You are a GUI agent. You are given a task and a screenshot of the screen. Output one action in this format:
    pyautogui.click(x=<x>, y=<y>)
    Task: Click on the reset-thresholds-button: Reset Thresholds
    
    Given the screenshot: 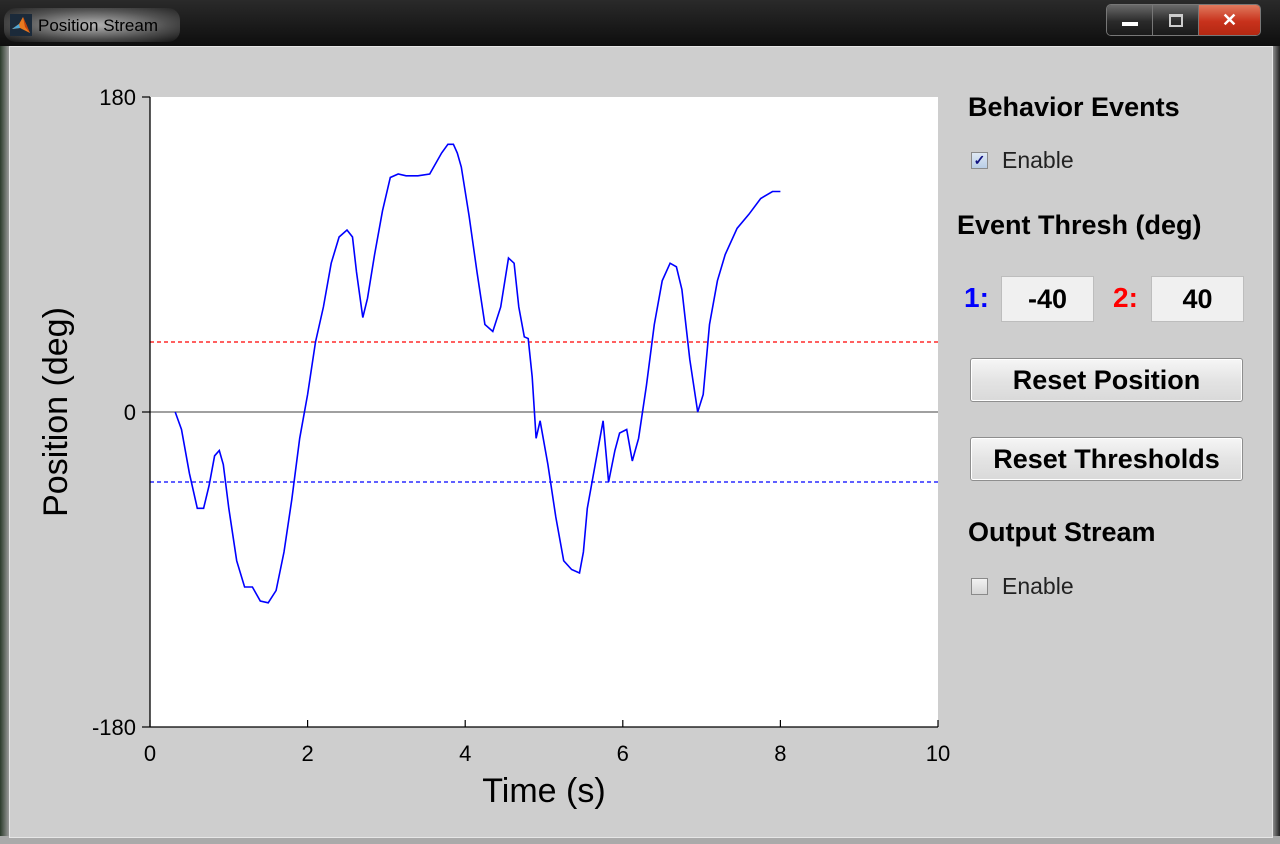 What is the action you would take?
    pyautogui.click(x=1106, y=459)
    